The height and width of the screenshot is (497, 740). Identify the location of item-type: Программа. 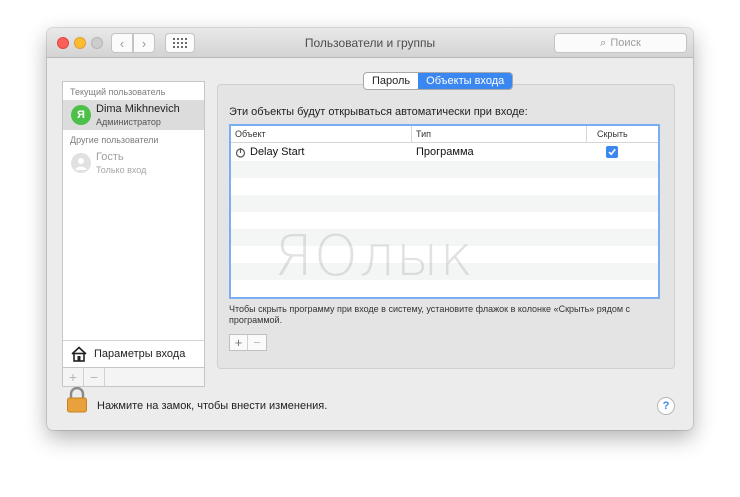
(445, 152).